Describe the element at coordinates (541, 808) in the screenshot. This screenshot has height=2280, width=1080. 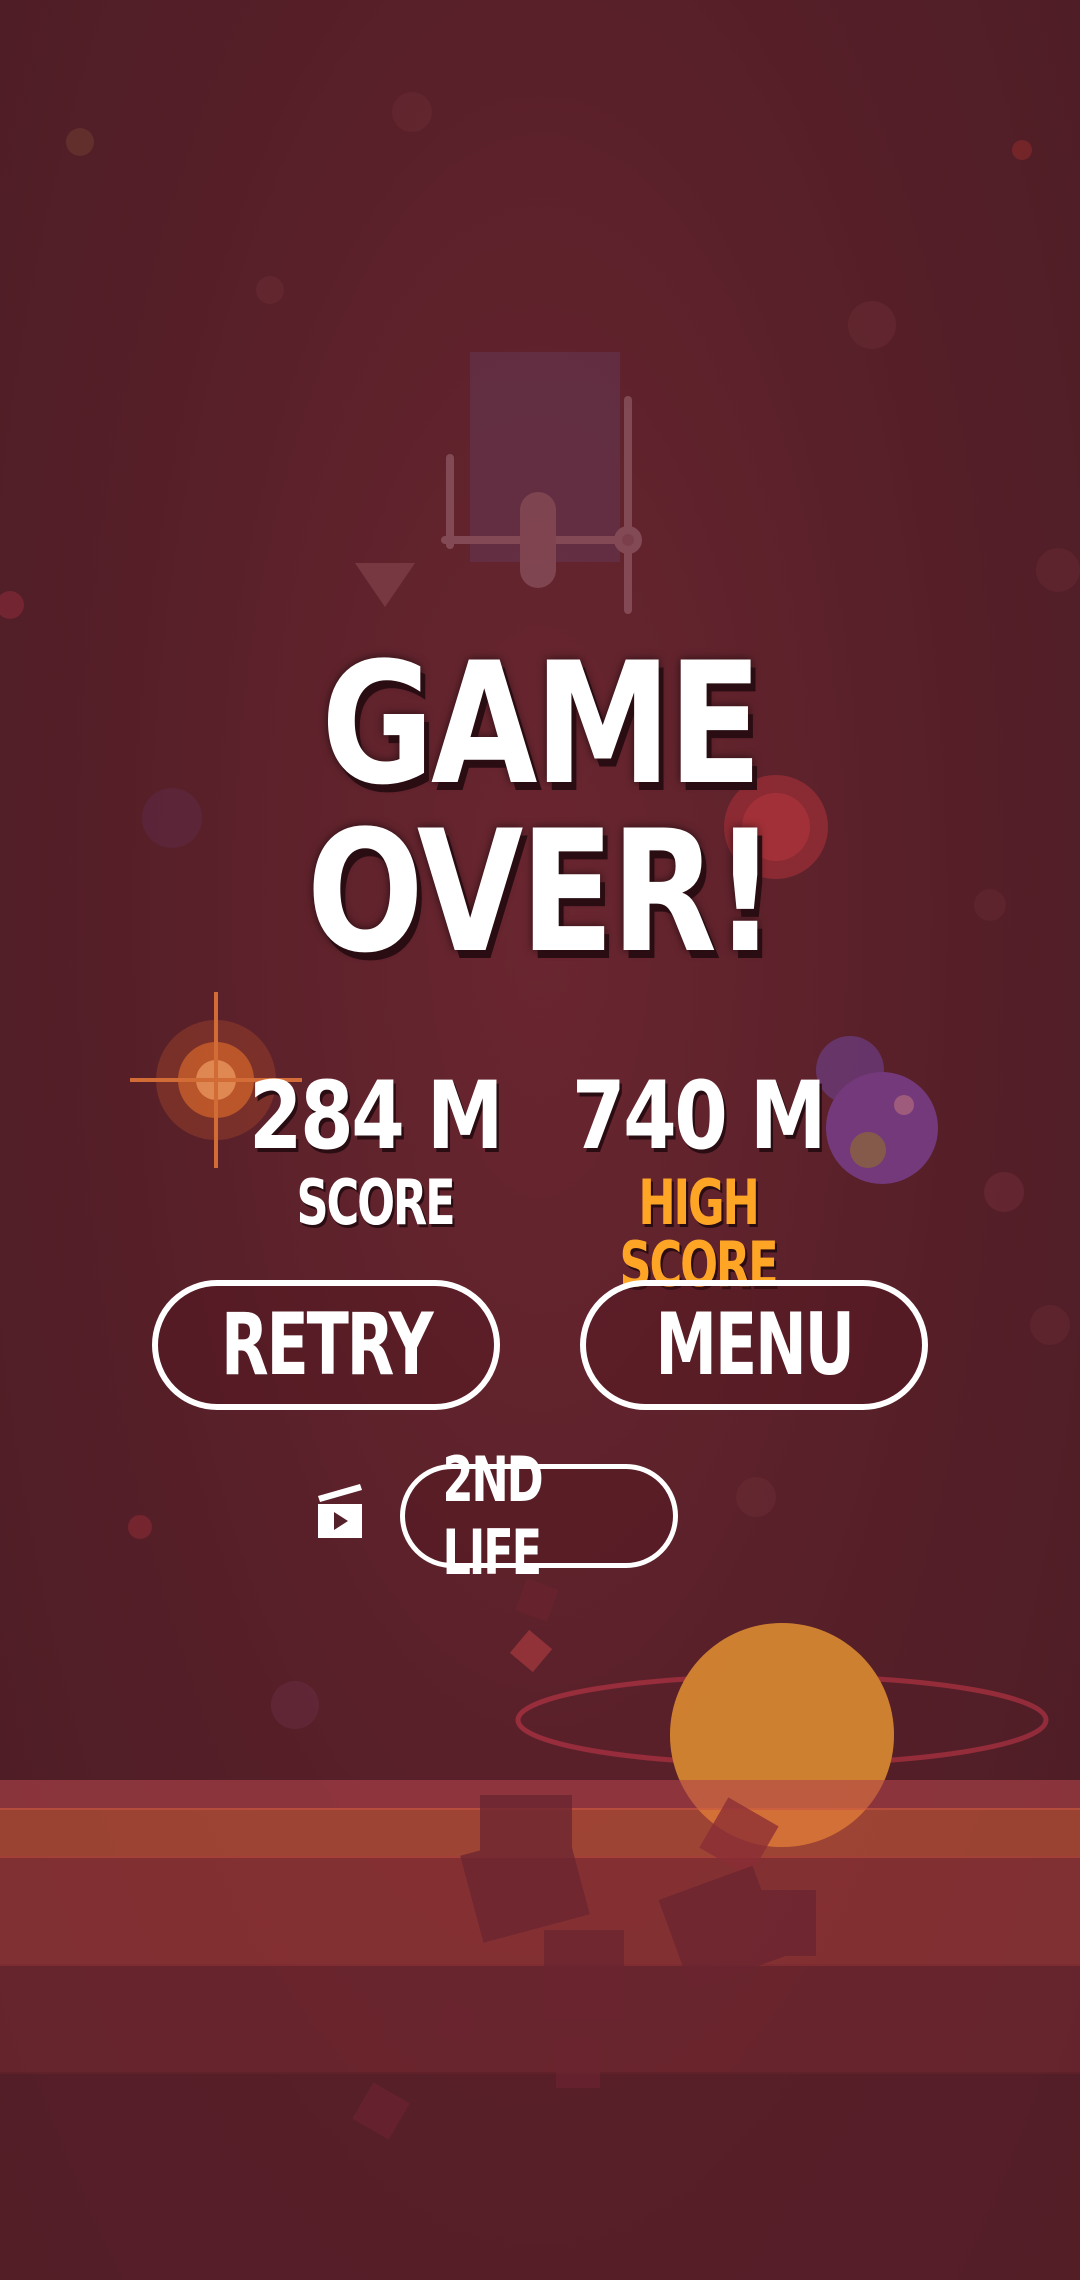
I see `game-over-title: GAME OVER!` at that location.